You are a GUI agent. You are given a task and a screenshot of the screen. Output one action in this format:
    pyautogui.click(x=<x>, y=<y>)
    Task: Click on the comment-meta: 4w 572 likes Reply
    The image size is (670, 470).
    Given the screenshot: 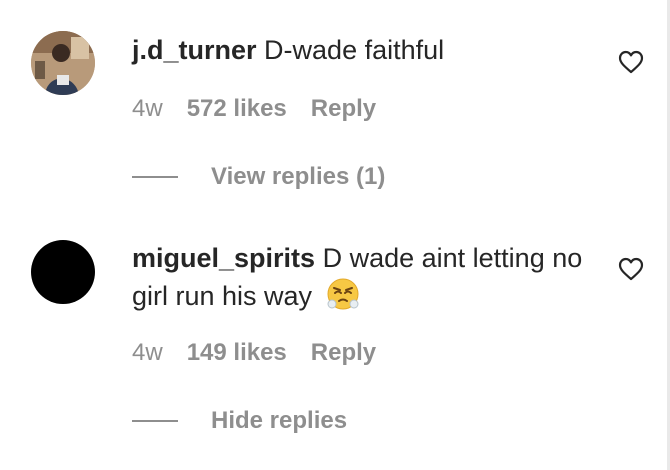 What is the action you would take?
    pyautogui.click(x=254, y=109)
    